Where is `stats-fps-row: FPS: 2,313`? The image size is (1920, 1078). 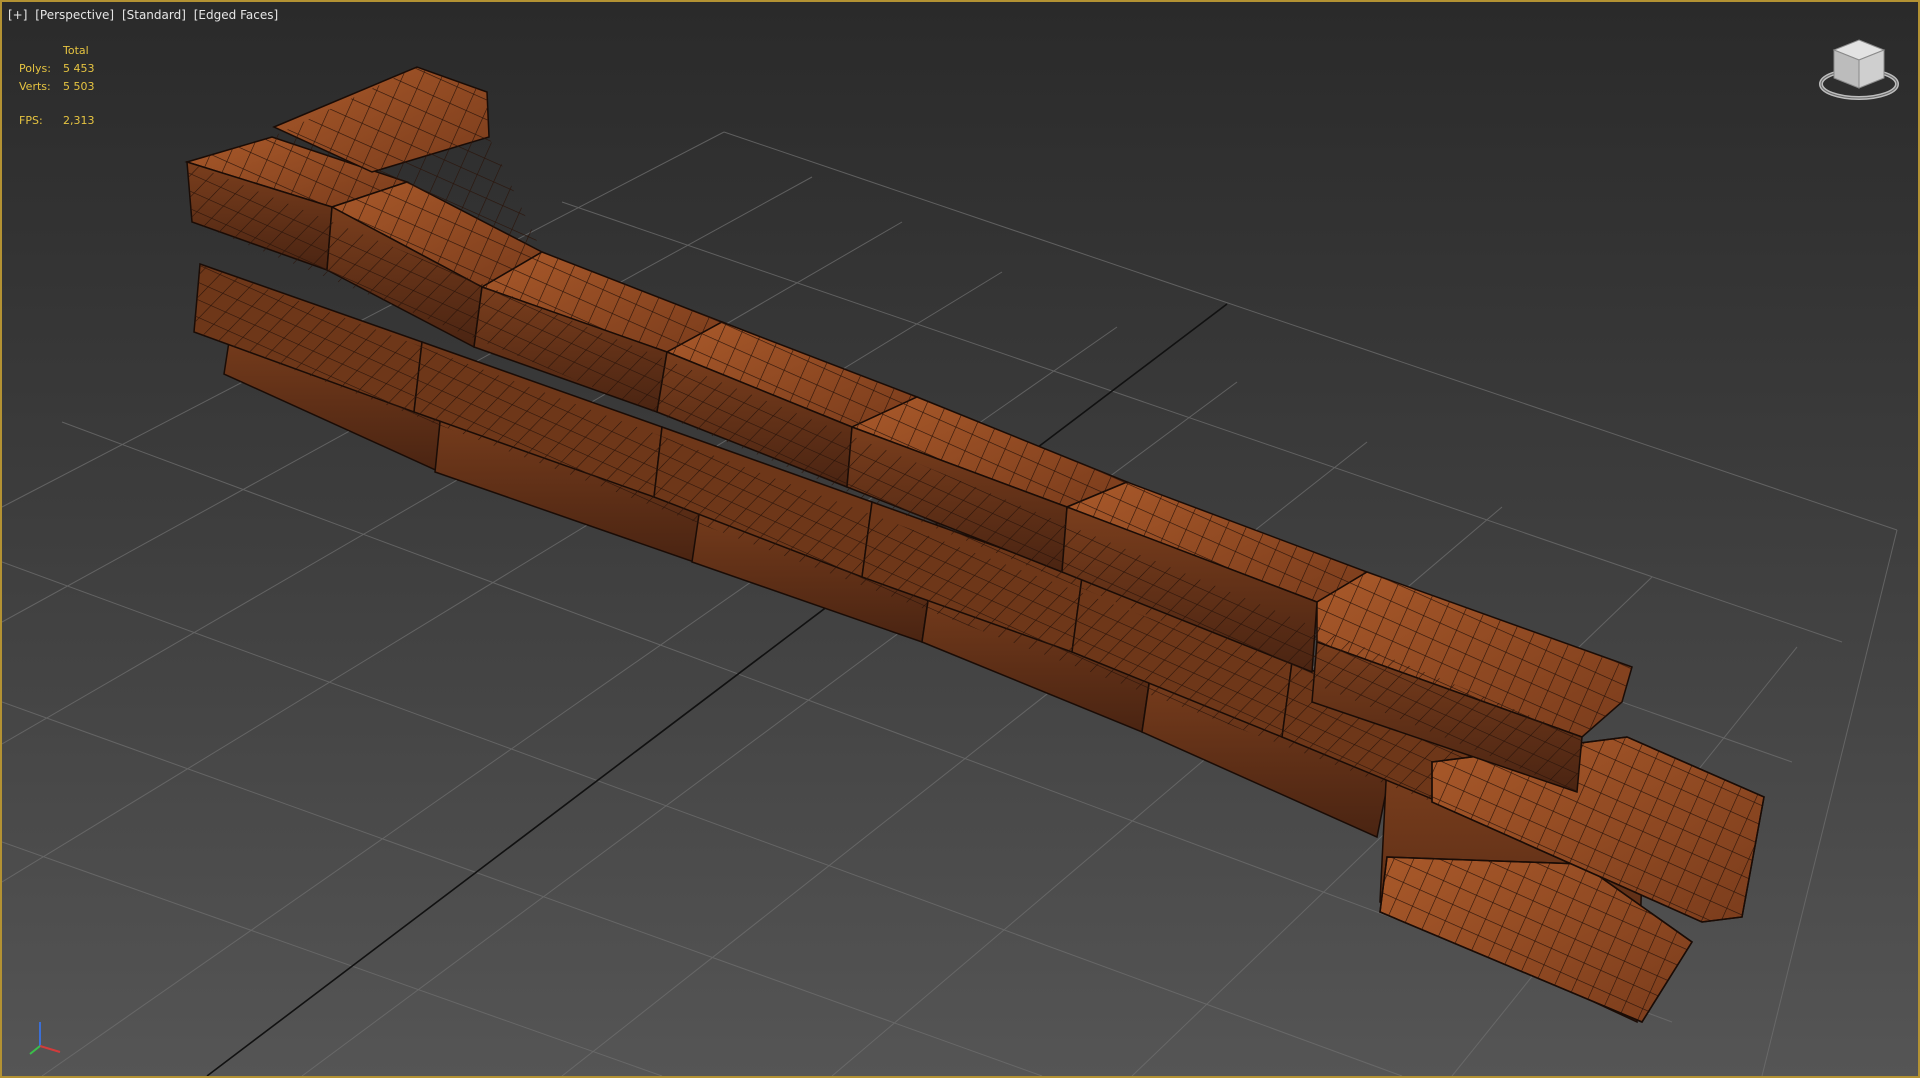
stats-fps-row: FPS: 2,313 is located at coordinates (57, 121).